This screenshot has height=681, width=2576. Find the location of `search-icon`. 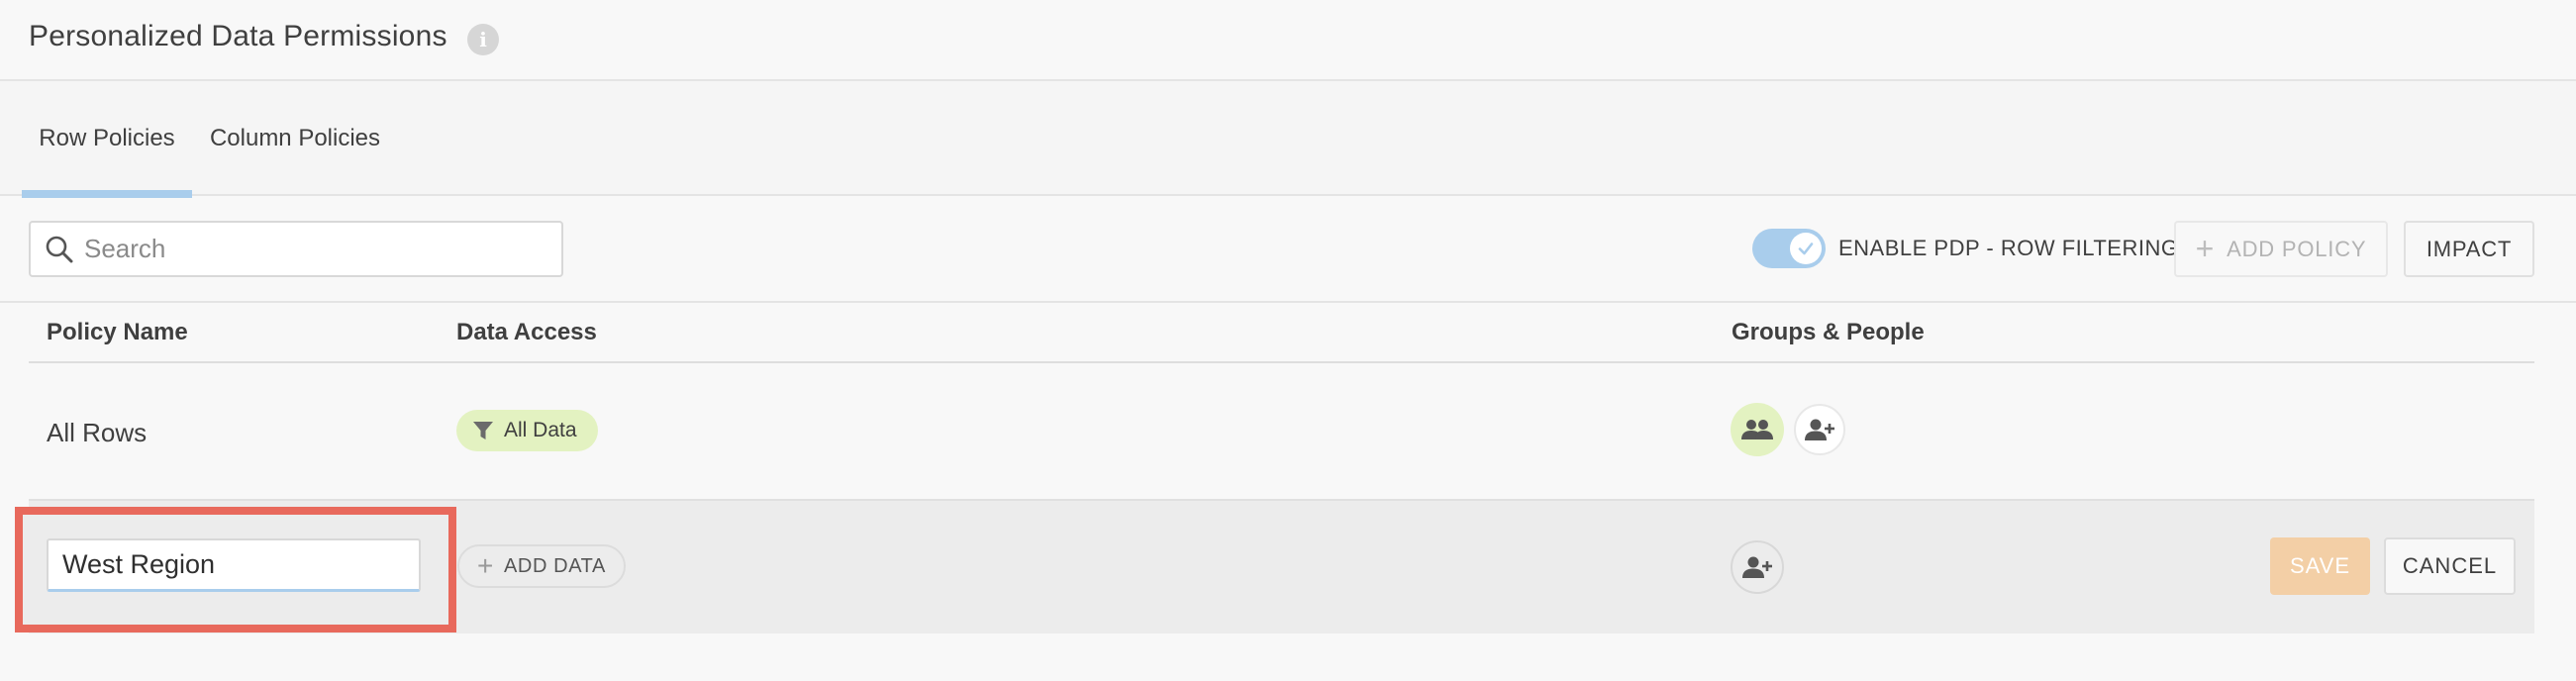

search-icon is located at coordinates (60, 249).